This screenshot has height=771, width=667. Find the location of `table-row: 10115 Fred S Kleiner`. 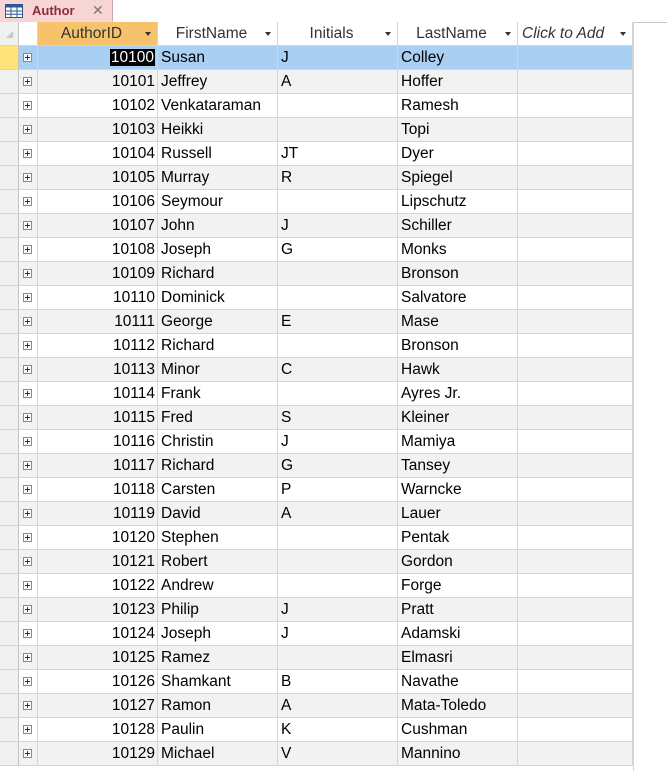

table-row: 10115 Fred S Kleiner is located at coordinates (316, 418).